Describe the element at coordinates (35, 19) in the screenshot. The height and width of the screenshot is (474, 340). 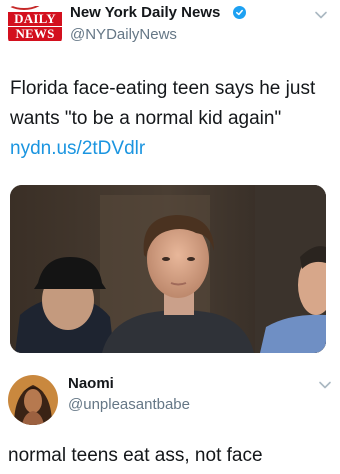
I see `avatar-logo-line-1: DAILY` at that location.